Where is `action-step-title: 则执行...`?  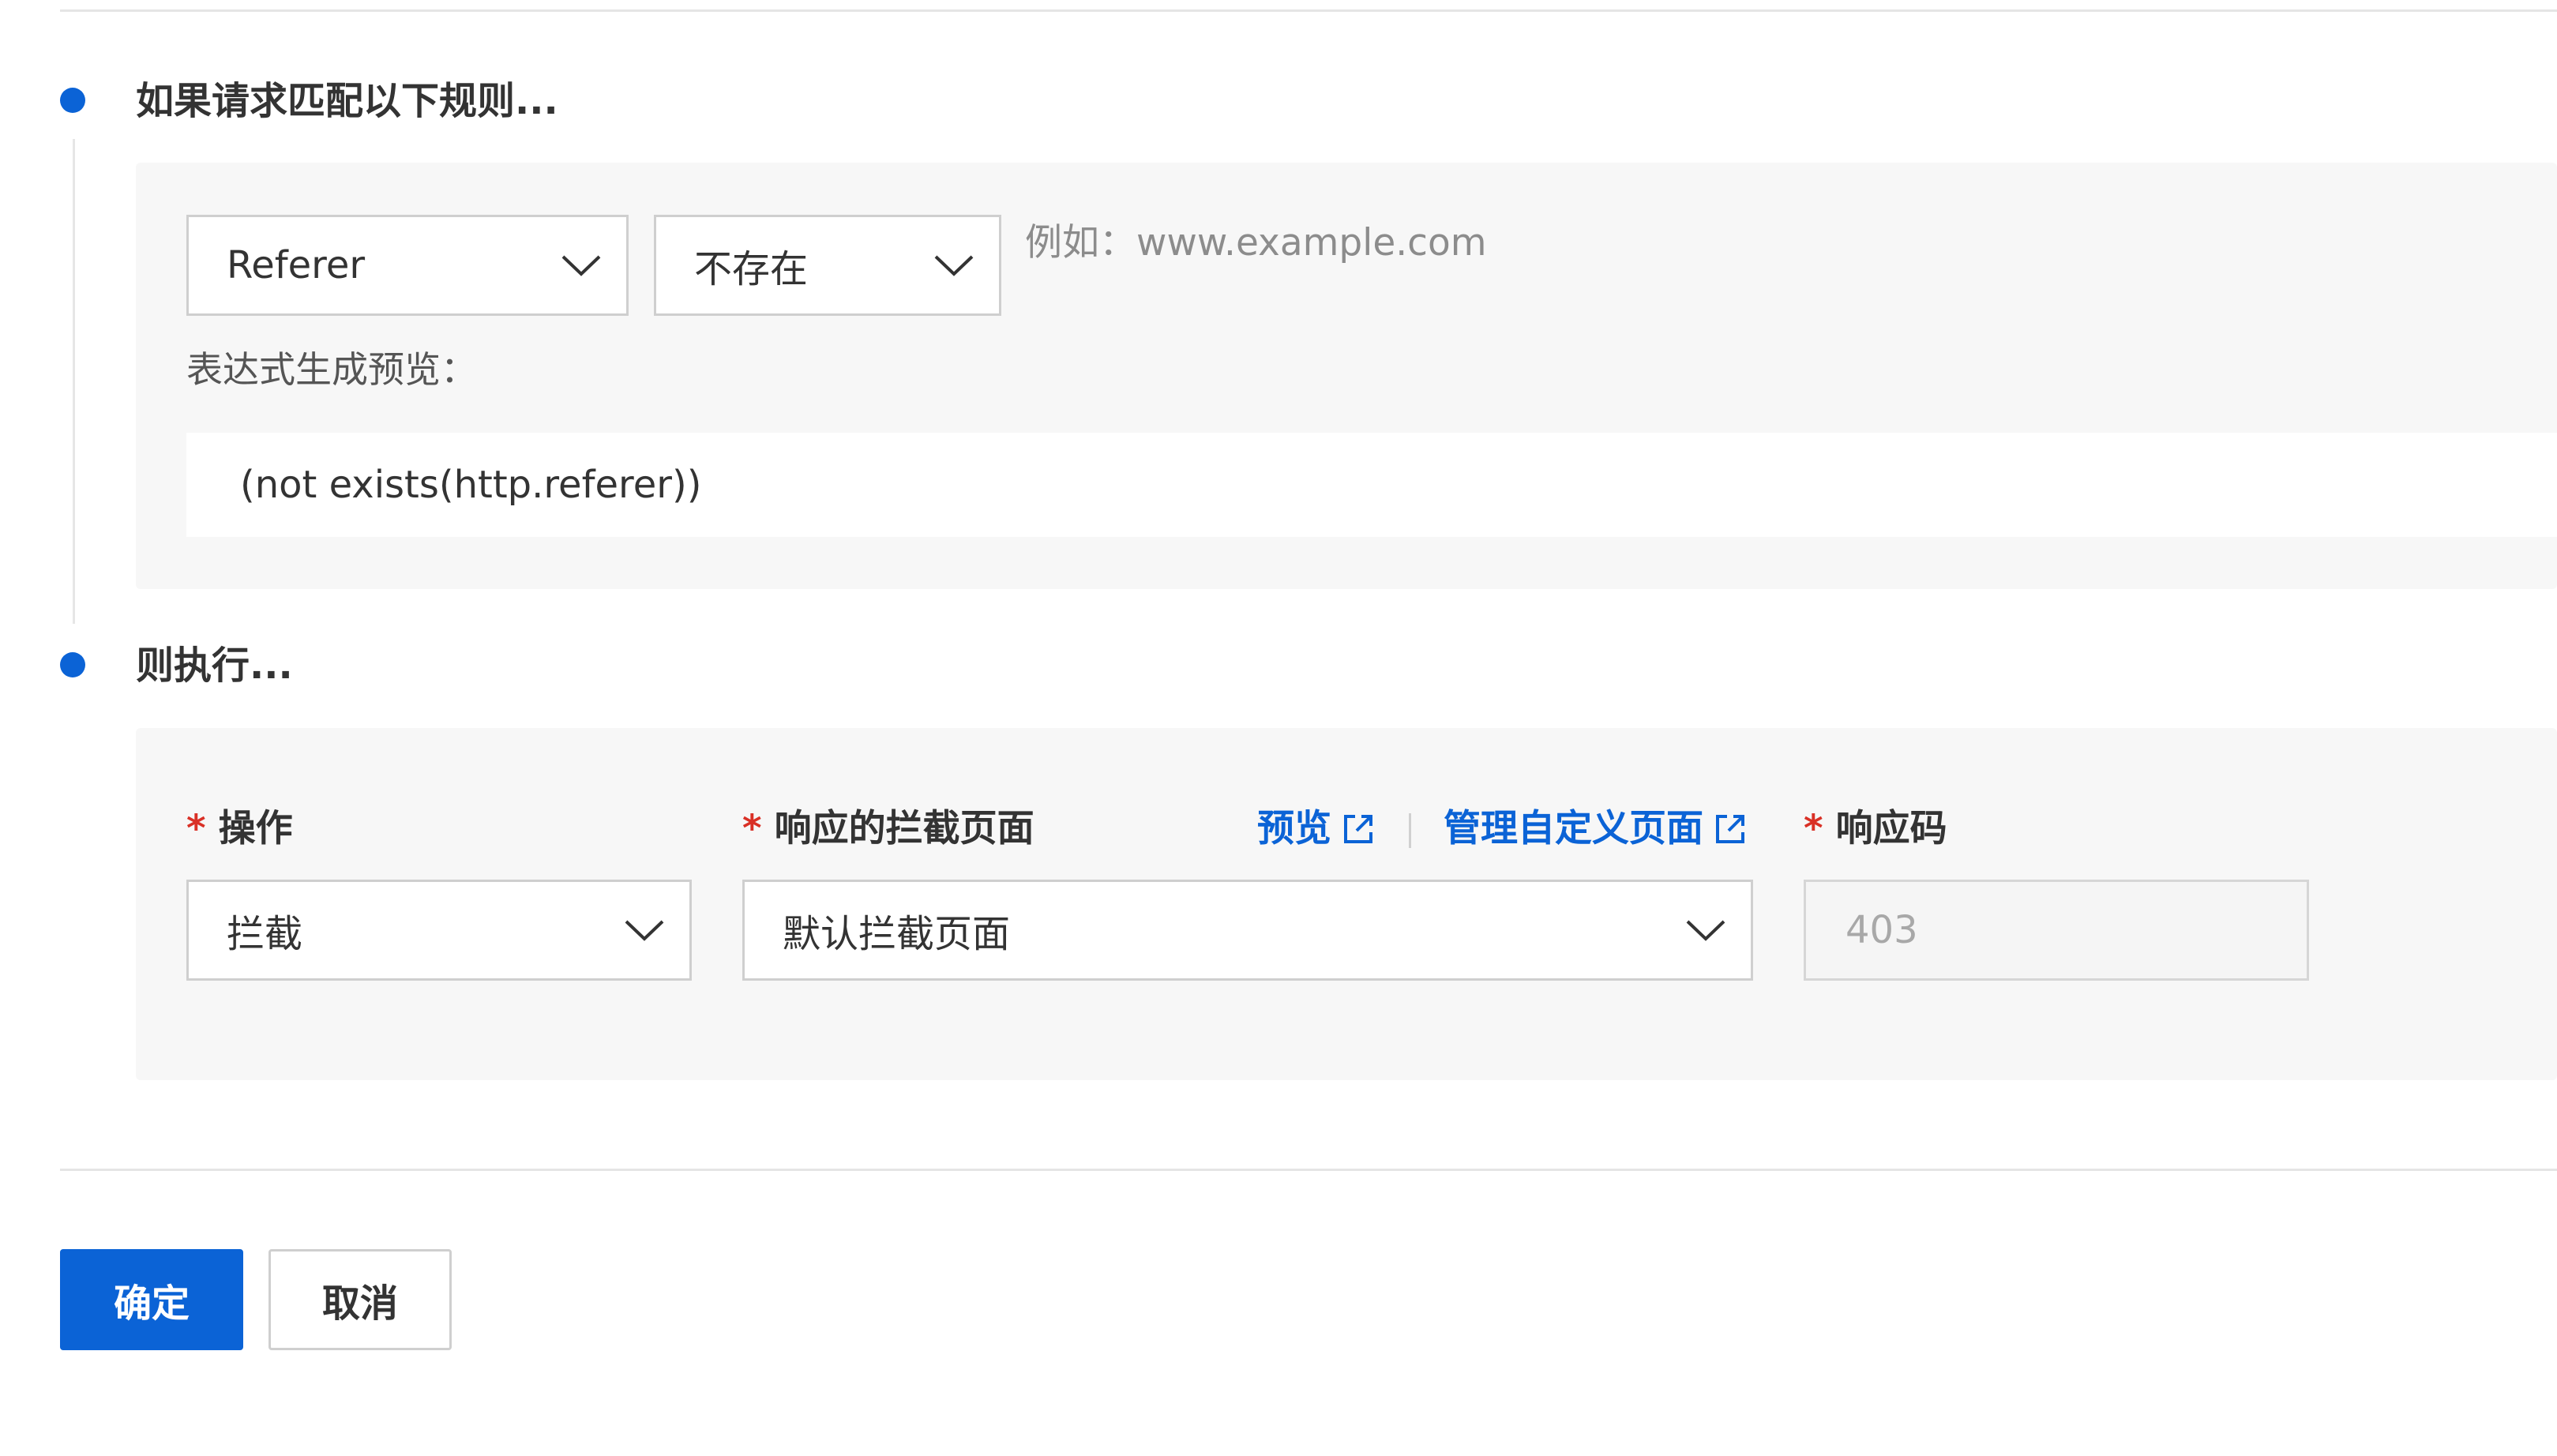
action-step-title: 则执行... is located at coordinates (214, 666).